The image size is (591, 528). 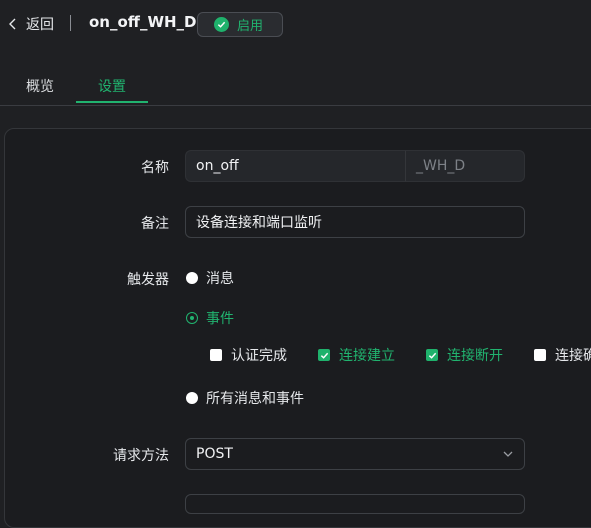 What do you see at coordinates (573, 356) in the screenshot?
I see `checkbox-label: 连接确` at bounding box center [573, 356].